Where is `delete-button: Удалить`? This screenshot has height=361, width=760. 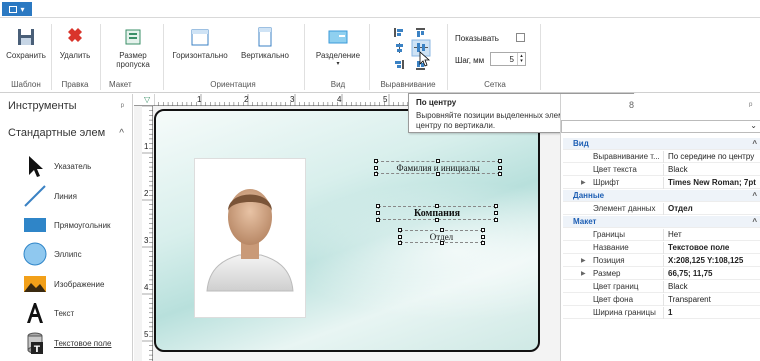 delete-button: Удалить is located at coordinates (75, 43).